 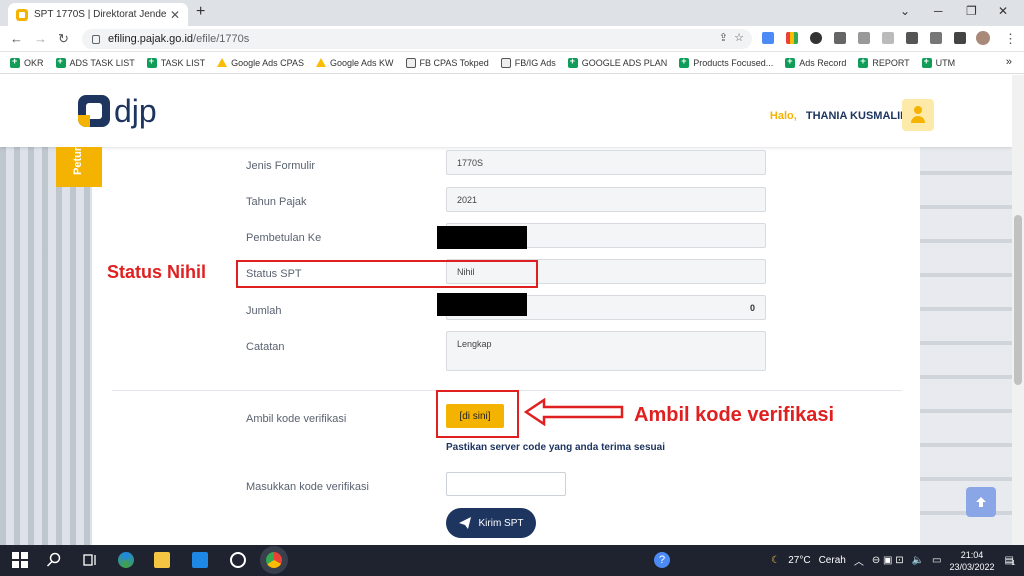 What do you see at coordinates (971, 11) in the screenshot?
I see `restore-window-button: ❐` at bounding box center [971, 11].